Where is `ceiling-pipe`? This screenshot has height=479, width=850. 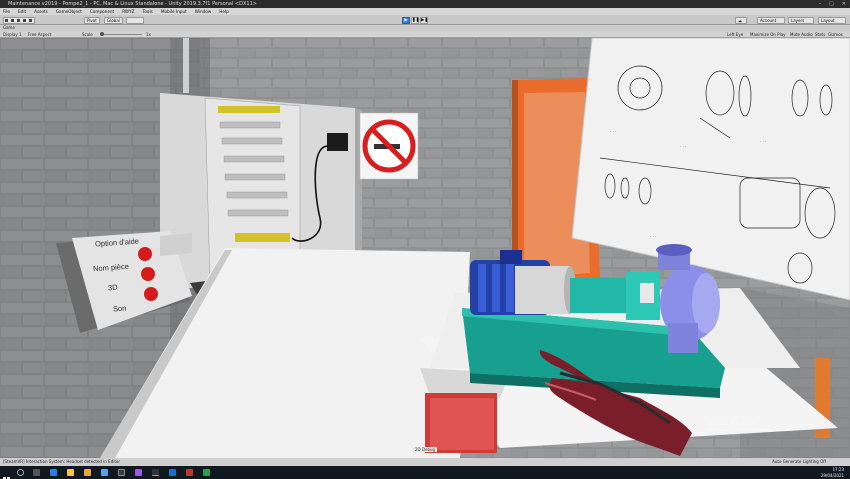 ceiling-pipe is located at coordinates (186, 65).